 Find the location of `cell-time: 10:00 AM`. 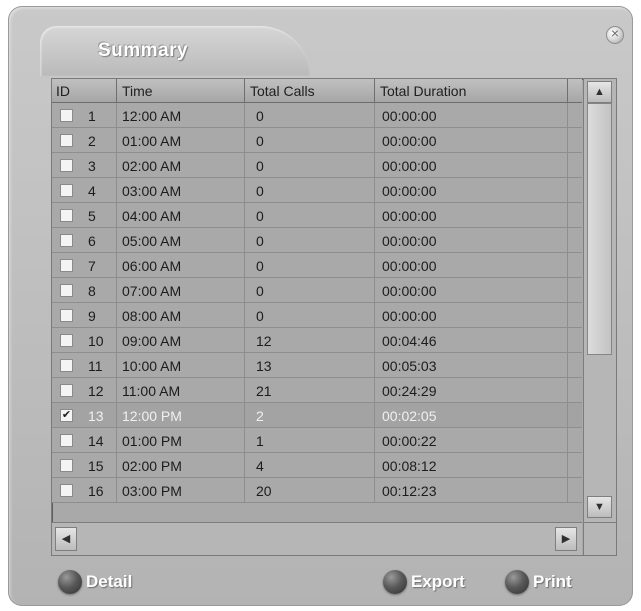

cell-time: 10:00 AM is located at coordinates (152, 366).